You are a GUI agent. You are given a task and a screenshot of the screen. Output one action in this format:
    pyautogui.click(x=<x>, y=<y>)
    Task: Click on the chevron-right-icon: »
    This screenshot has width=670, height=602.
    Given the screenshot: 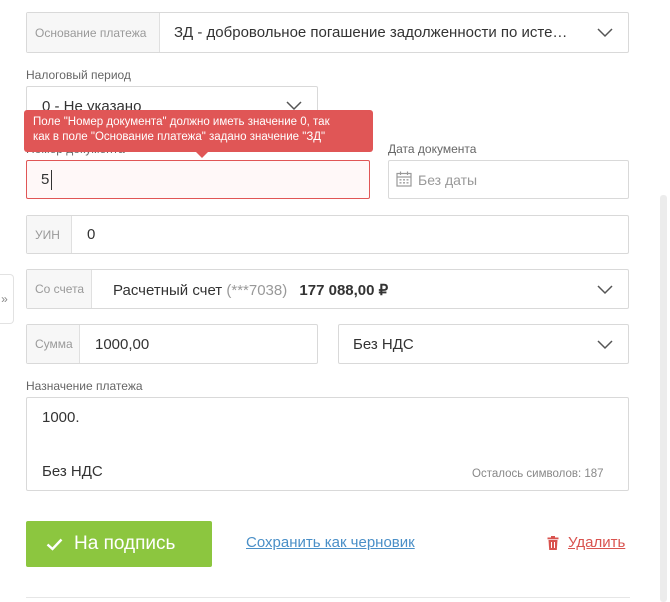 What is the action you would take?
    pyautogui.click(x=4, y=299)
    